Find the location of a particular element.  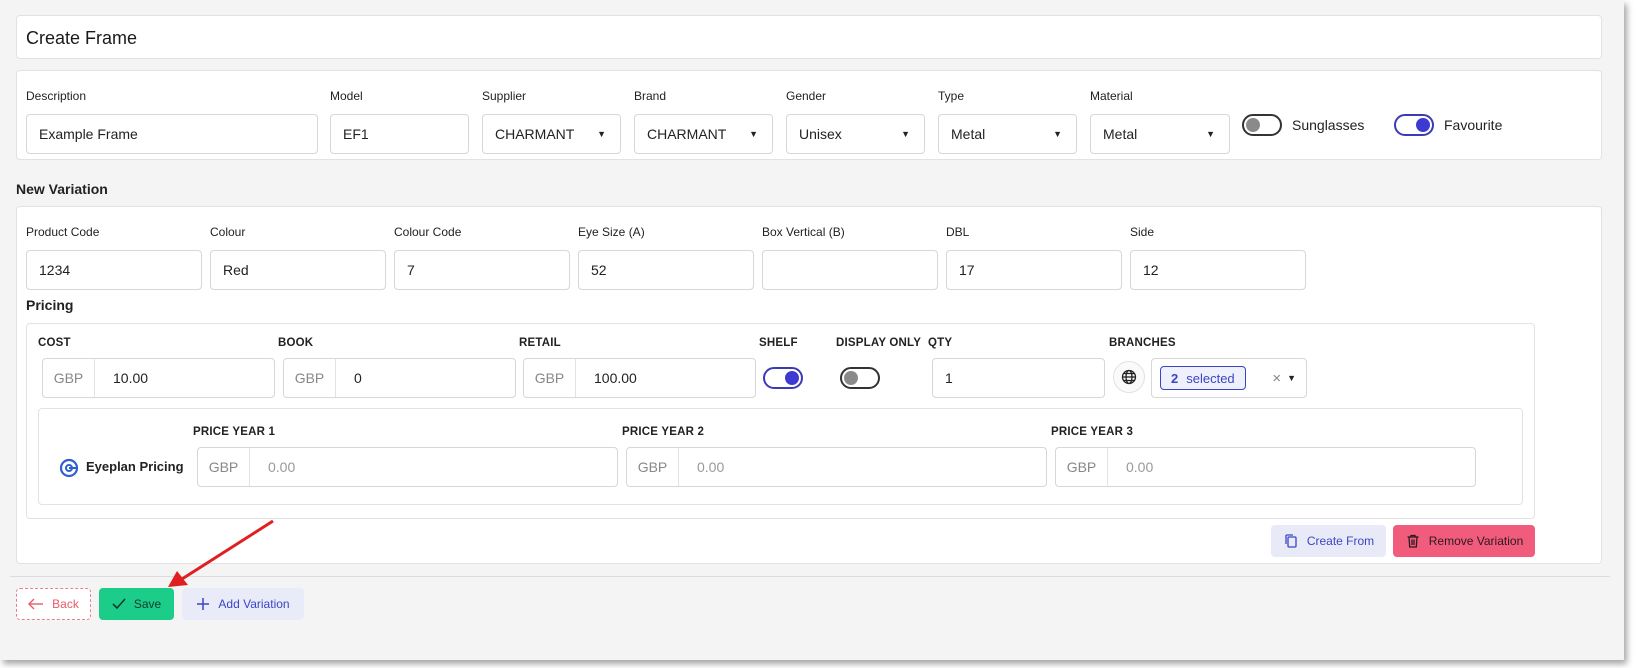

cost-label: COST is located at coordinates (54, 343).